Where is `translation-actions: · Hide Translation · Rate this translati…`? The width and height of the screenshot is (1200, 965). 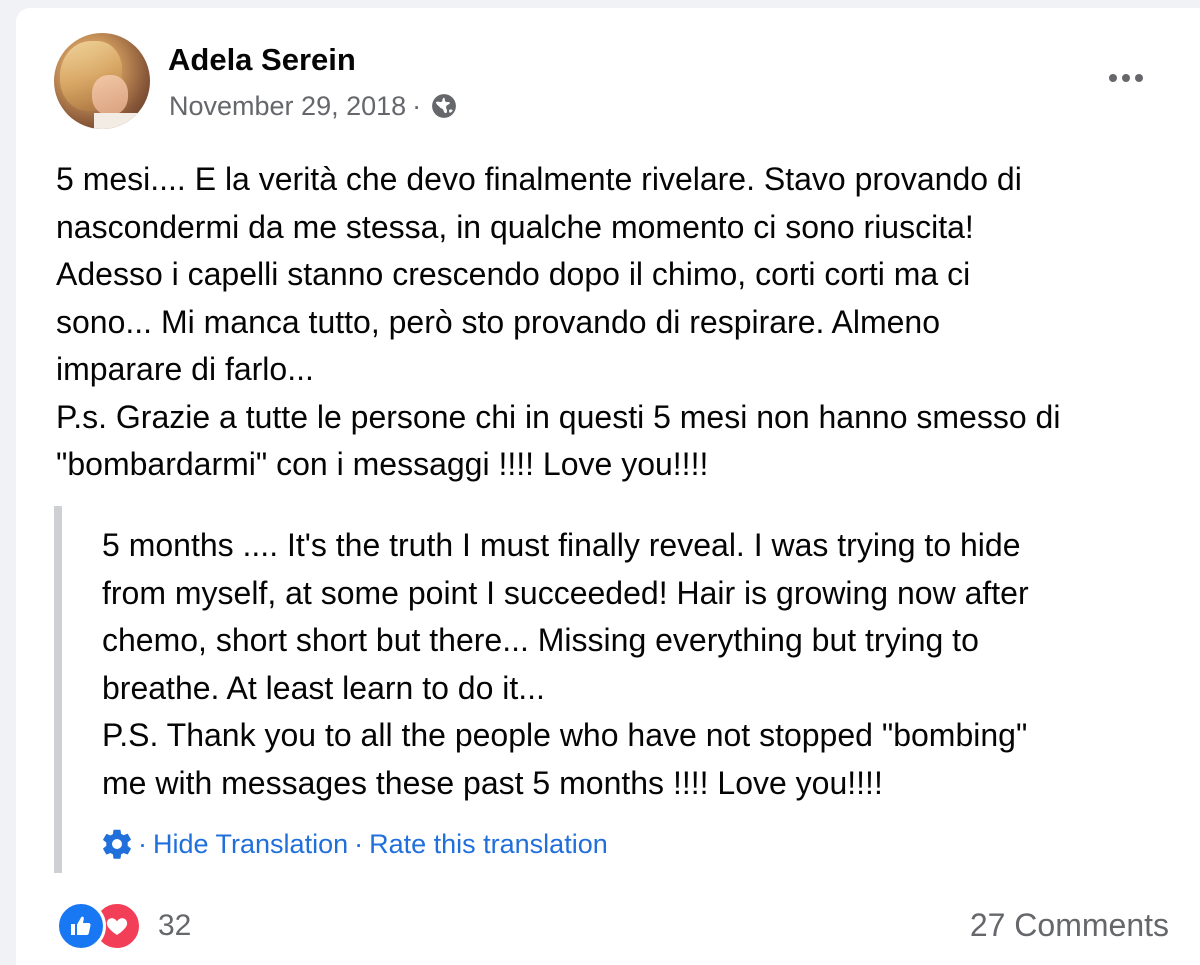 translation-actions: · Hide Translation · Rate this translati… is located at coordinates (355, 844).